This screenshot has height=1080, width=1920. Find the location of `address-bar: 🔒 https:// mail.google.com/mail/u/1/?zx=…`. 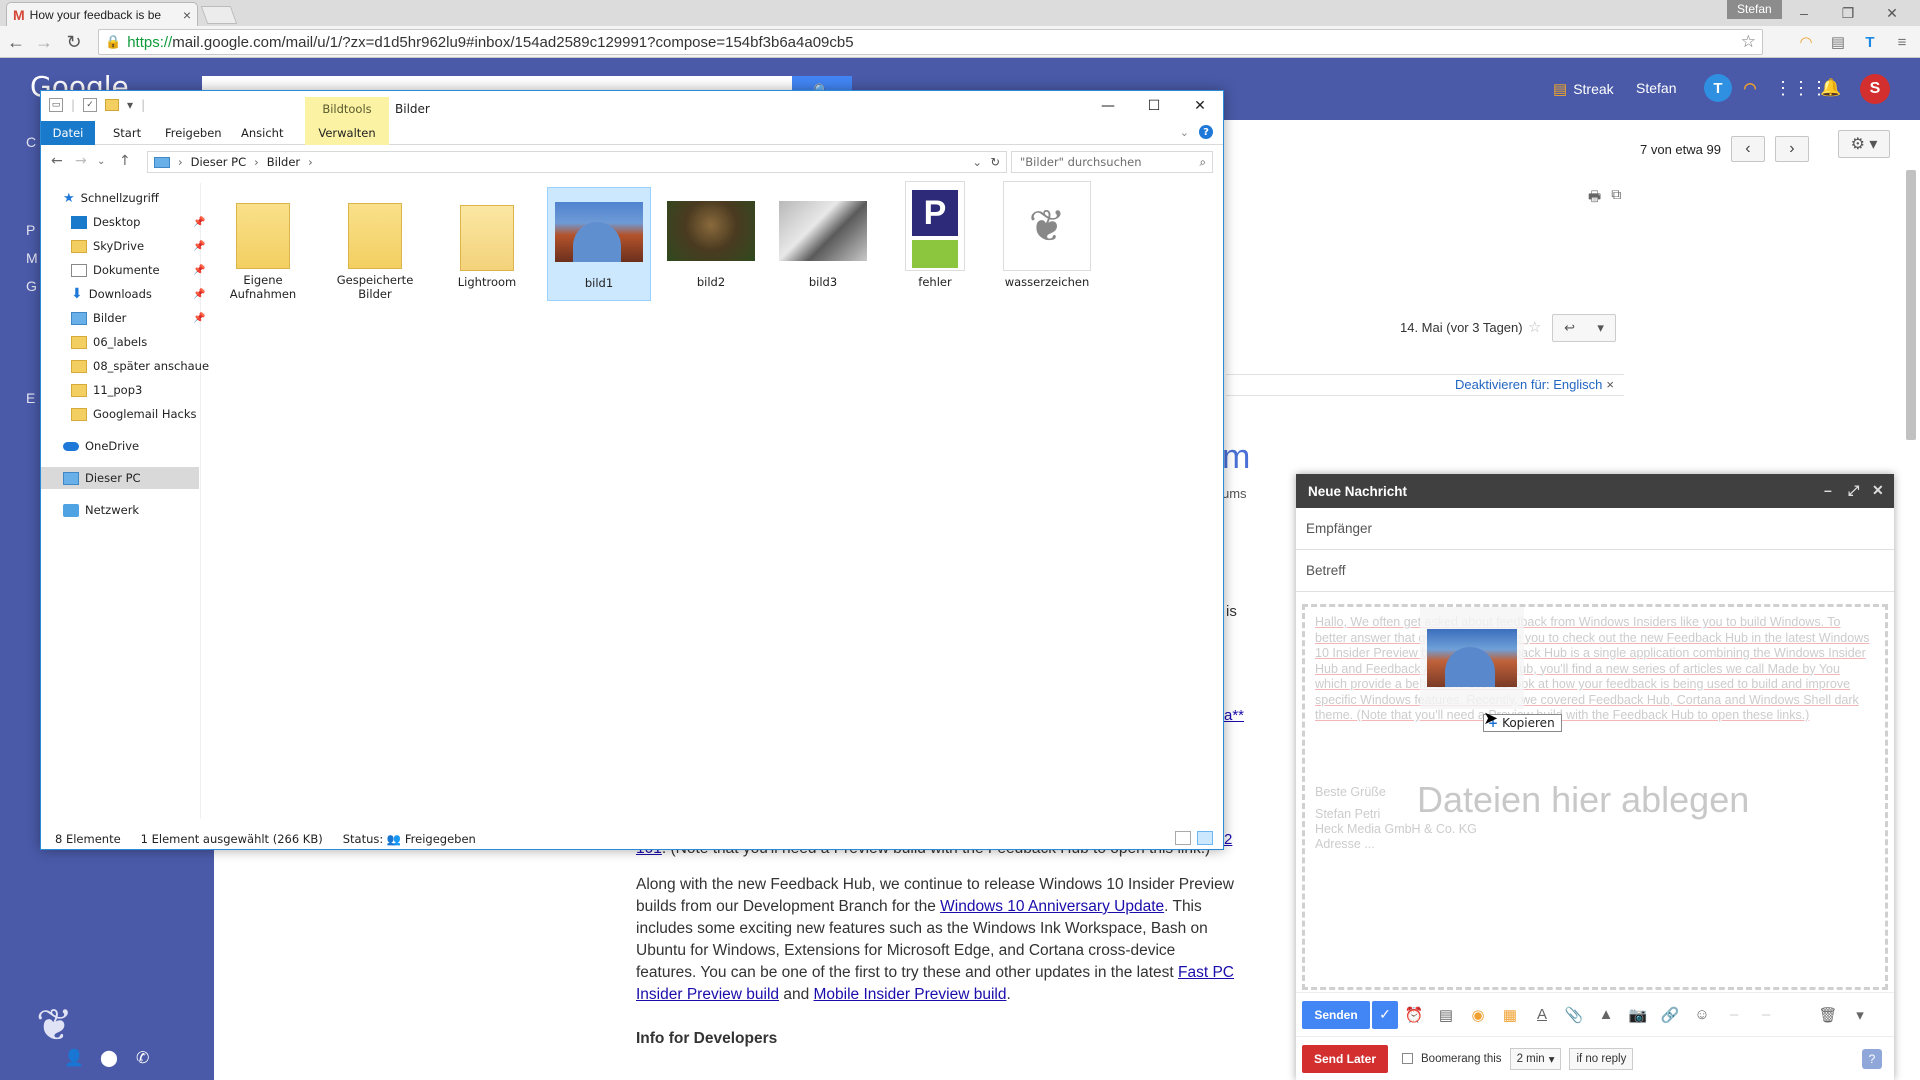

address-bar: 🔒 https:// mail.google.com/mail/u/1/?zx=… is located at coordinates (930, 42).